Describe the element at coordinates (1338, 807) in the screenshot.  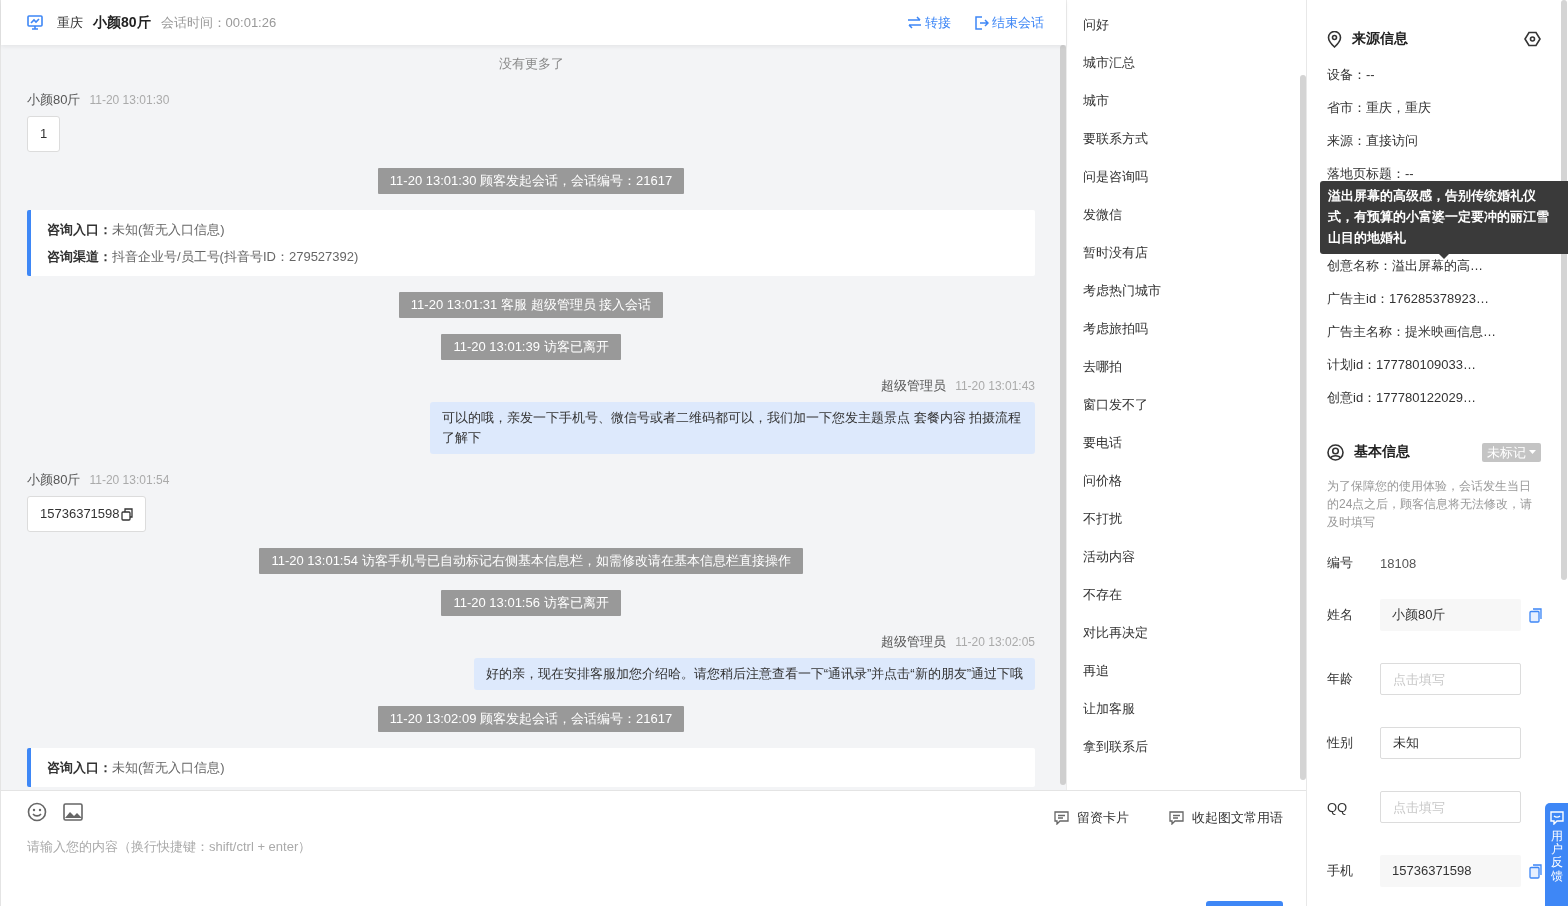
I see `field-label: QQ` at that location.